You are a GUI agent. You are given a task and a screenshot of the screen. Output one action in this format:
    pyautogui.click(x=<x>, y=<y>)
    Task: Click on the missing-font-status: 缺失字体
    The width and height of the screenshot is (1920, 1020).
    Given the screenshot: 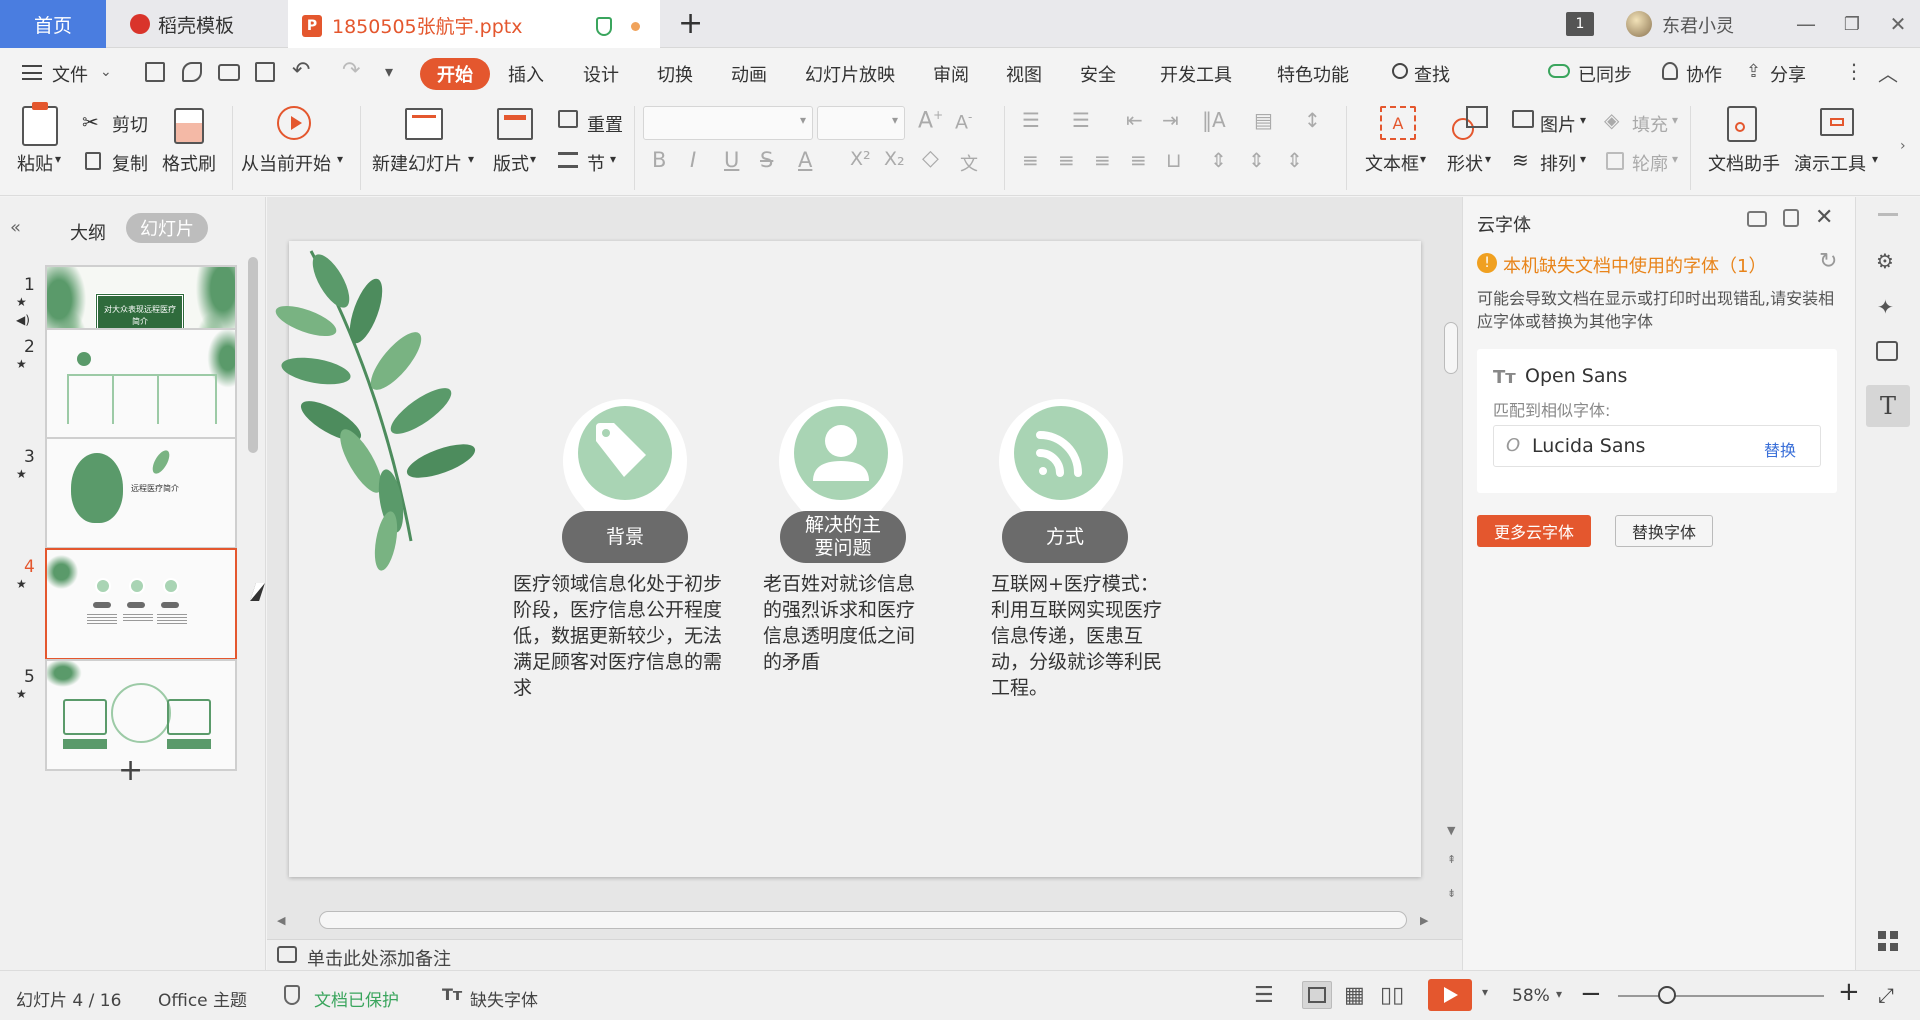 What is the action you would take?
    pyautogui.click(x=504, y=998)
    